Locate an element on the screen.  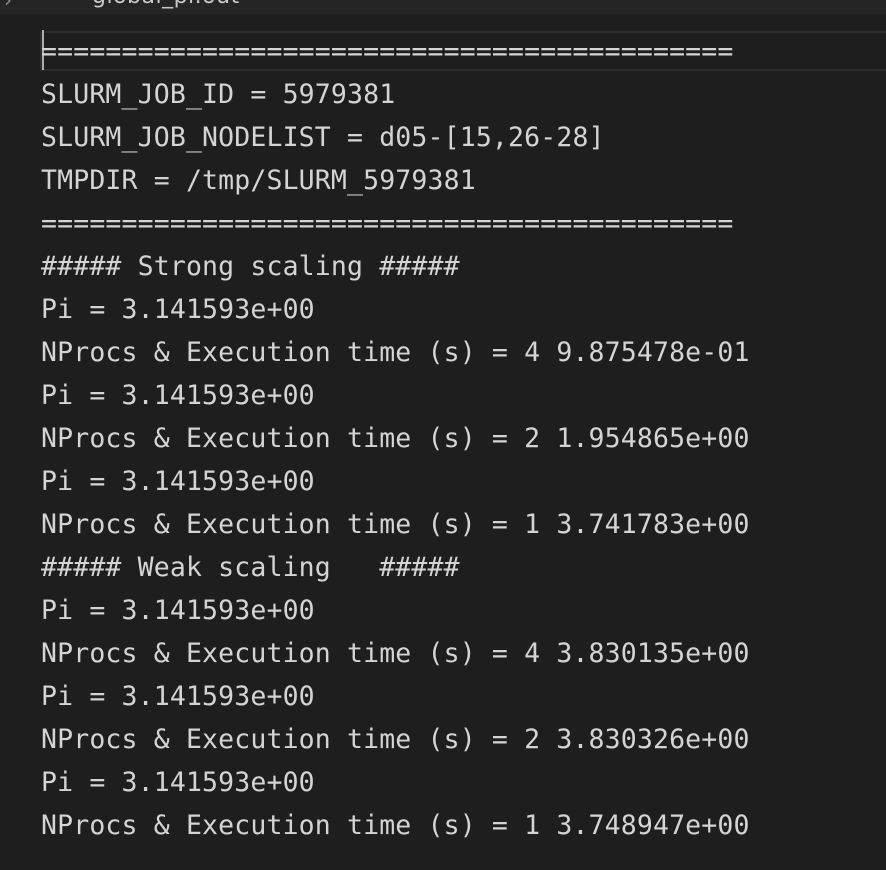
output-line-weak-scaling-header: ##### Weak scaling ##### is located at coordinates (250, 567).